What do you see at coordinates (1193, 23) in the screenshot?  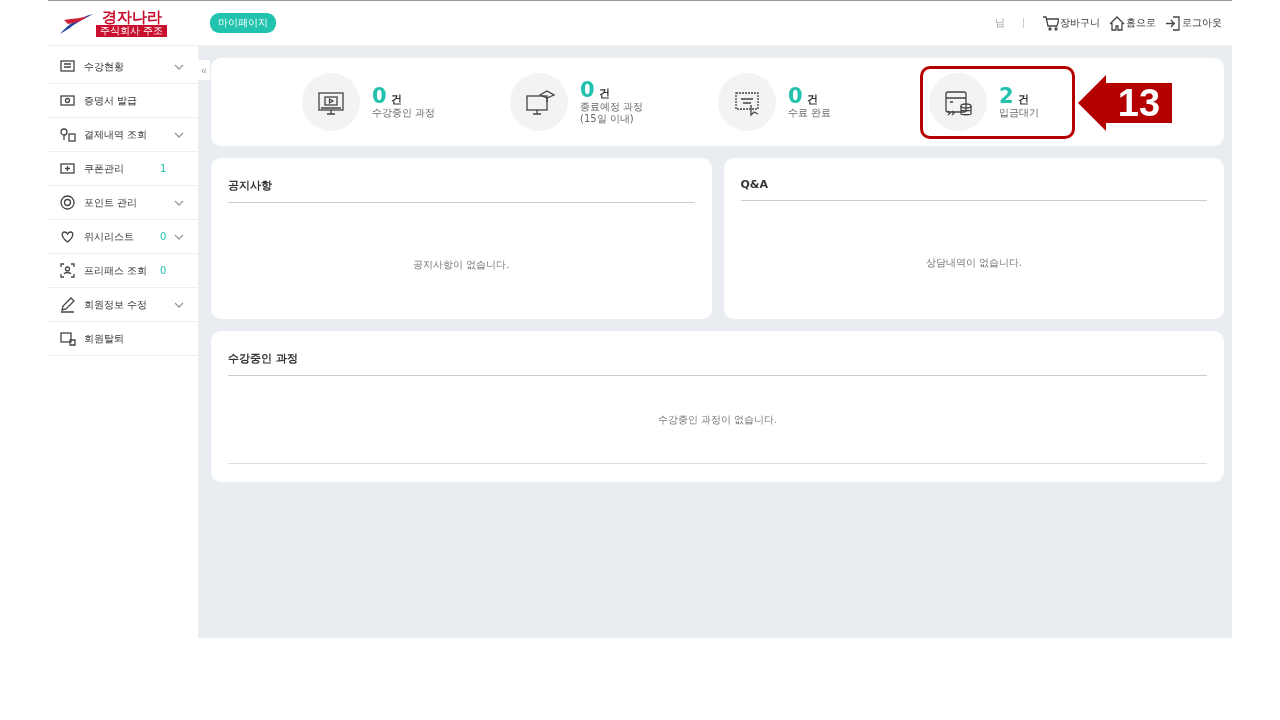 I see `header-link: 로그아웃` at bounding box center [1193, 23].